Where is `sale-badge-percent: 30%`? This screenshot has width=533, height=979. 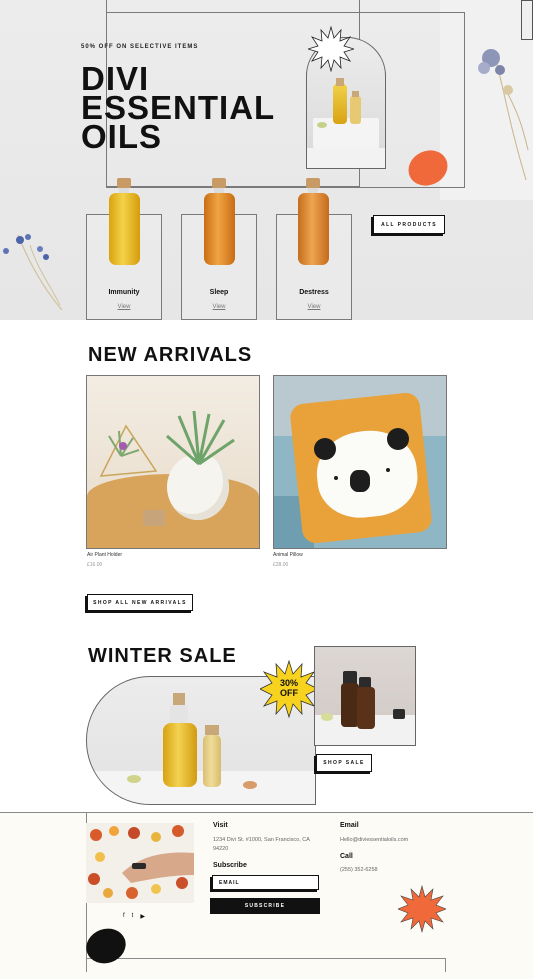
sale-badge-percent: 30% is located at coordinates (288, 683).